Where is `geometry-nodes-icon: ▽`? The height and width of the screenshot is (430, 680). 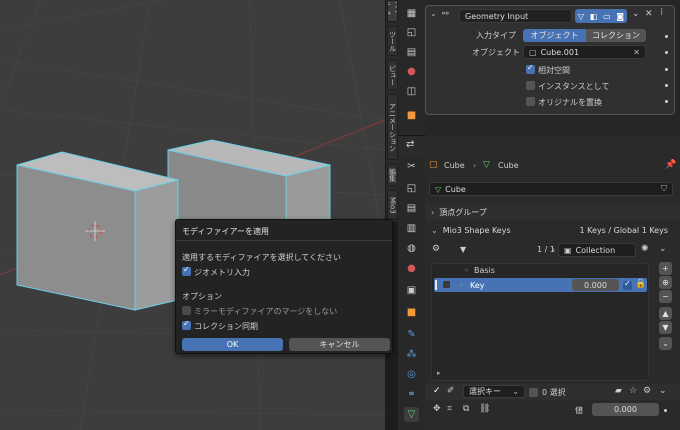
geometry-nodes-icon: ▽ is located at coordinates (581, 16).